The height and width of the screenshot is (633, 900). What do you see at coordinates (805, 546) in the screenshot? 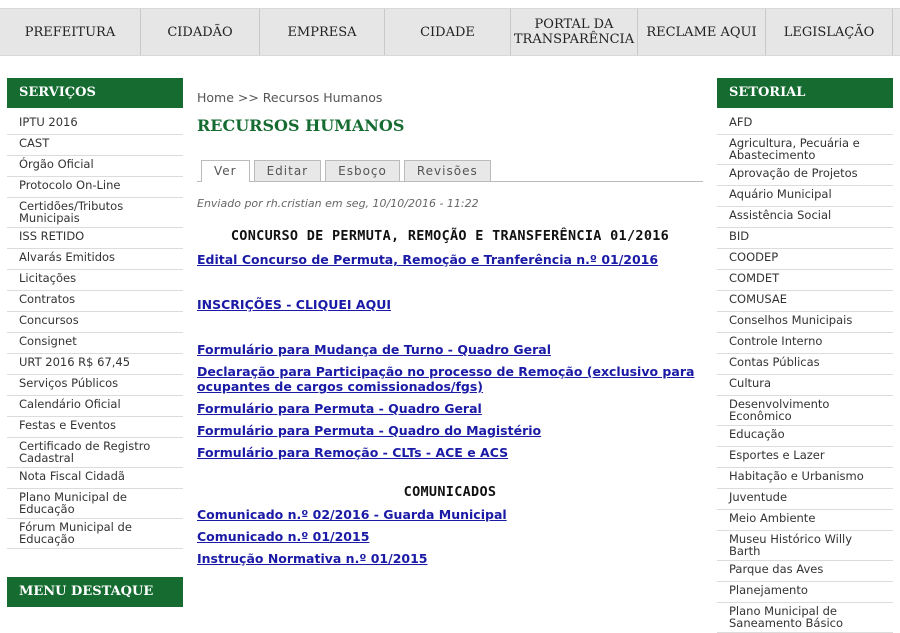
I see `setorial-item-museu: Museu Histórico Willy Barth` at bounding box center [805, 546].